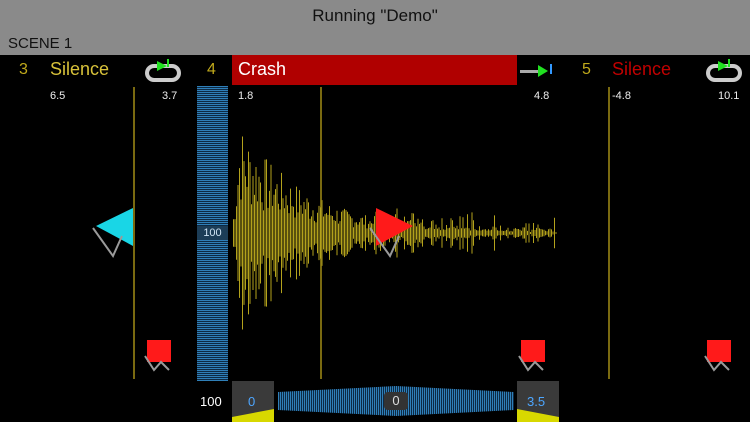  What do you see at coordinates (211, 401) in the screenshot?
I see `meter-bottom-value: 100` at bounding box center [211, 401].